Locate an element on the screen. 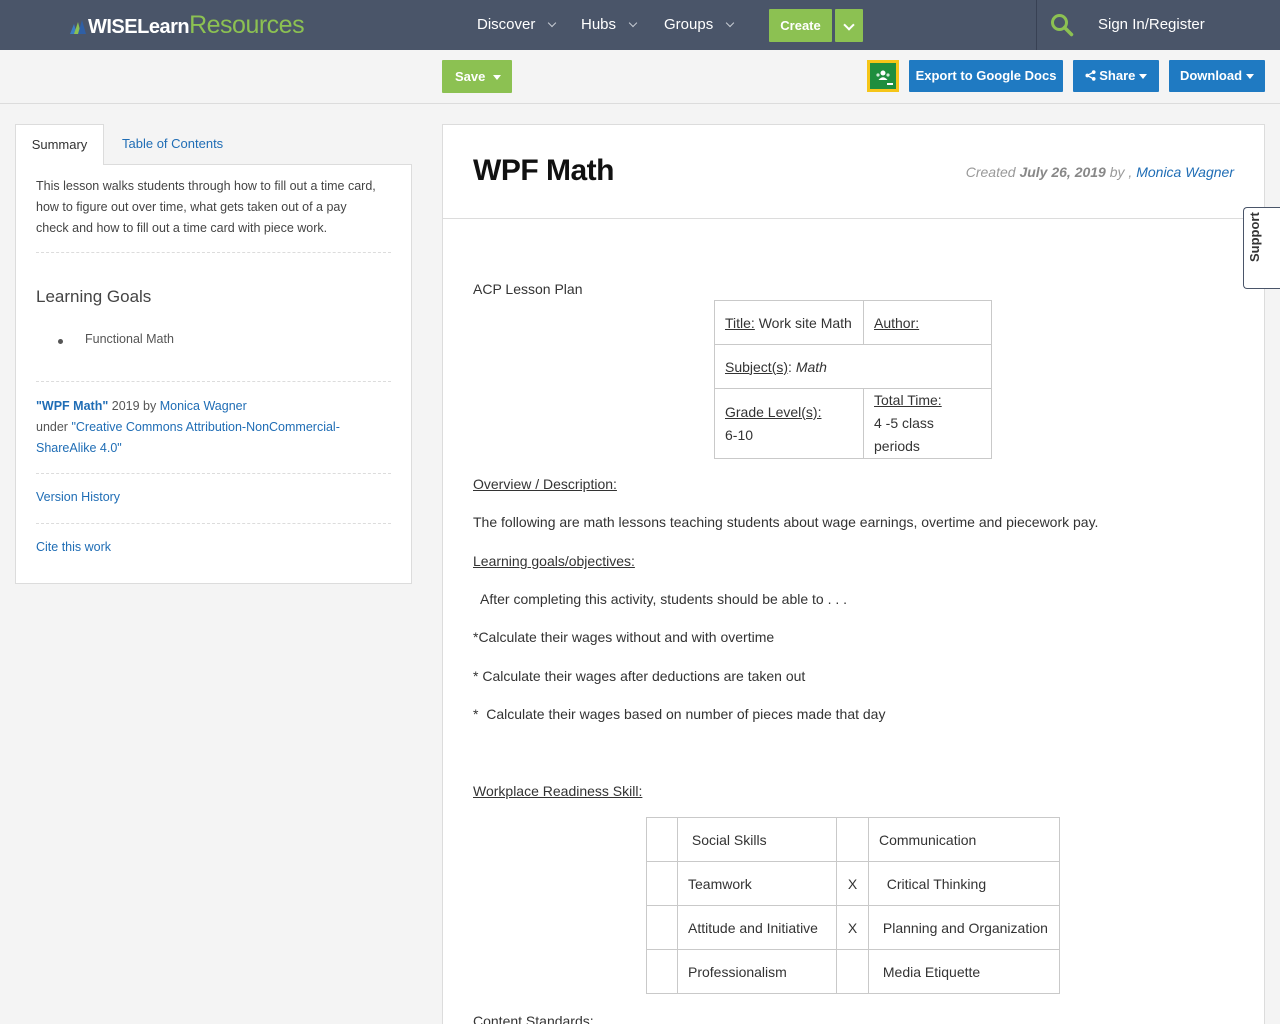 The image size is (1280, 1024). title-cell: Title: Work site Math is located at coordinates (789, 322).